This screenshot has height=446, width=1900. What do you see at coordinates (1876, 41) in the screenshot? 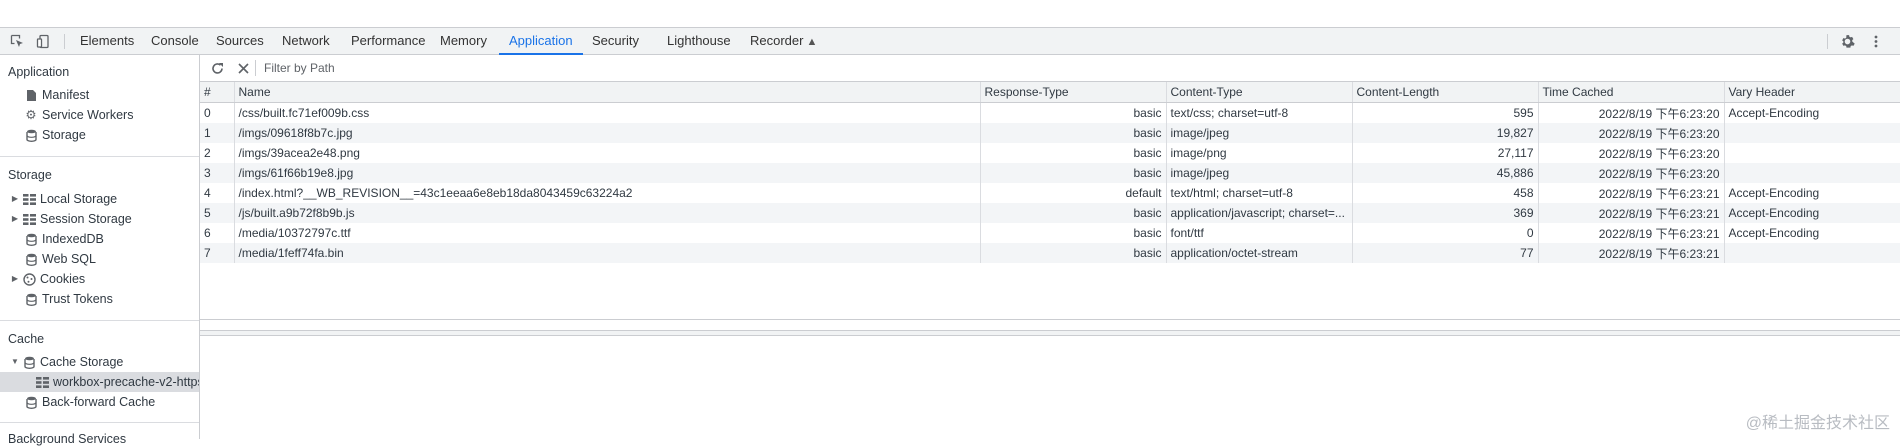
I see `more-options-icon` at bounding box center [1876, 41].